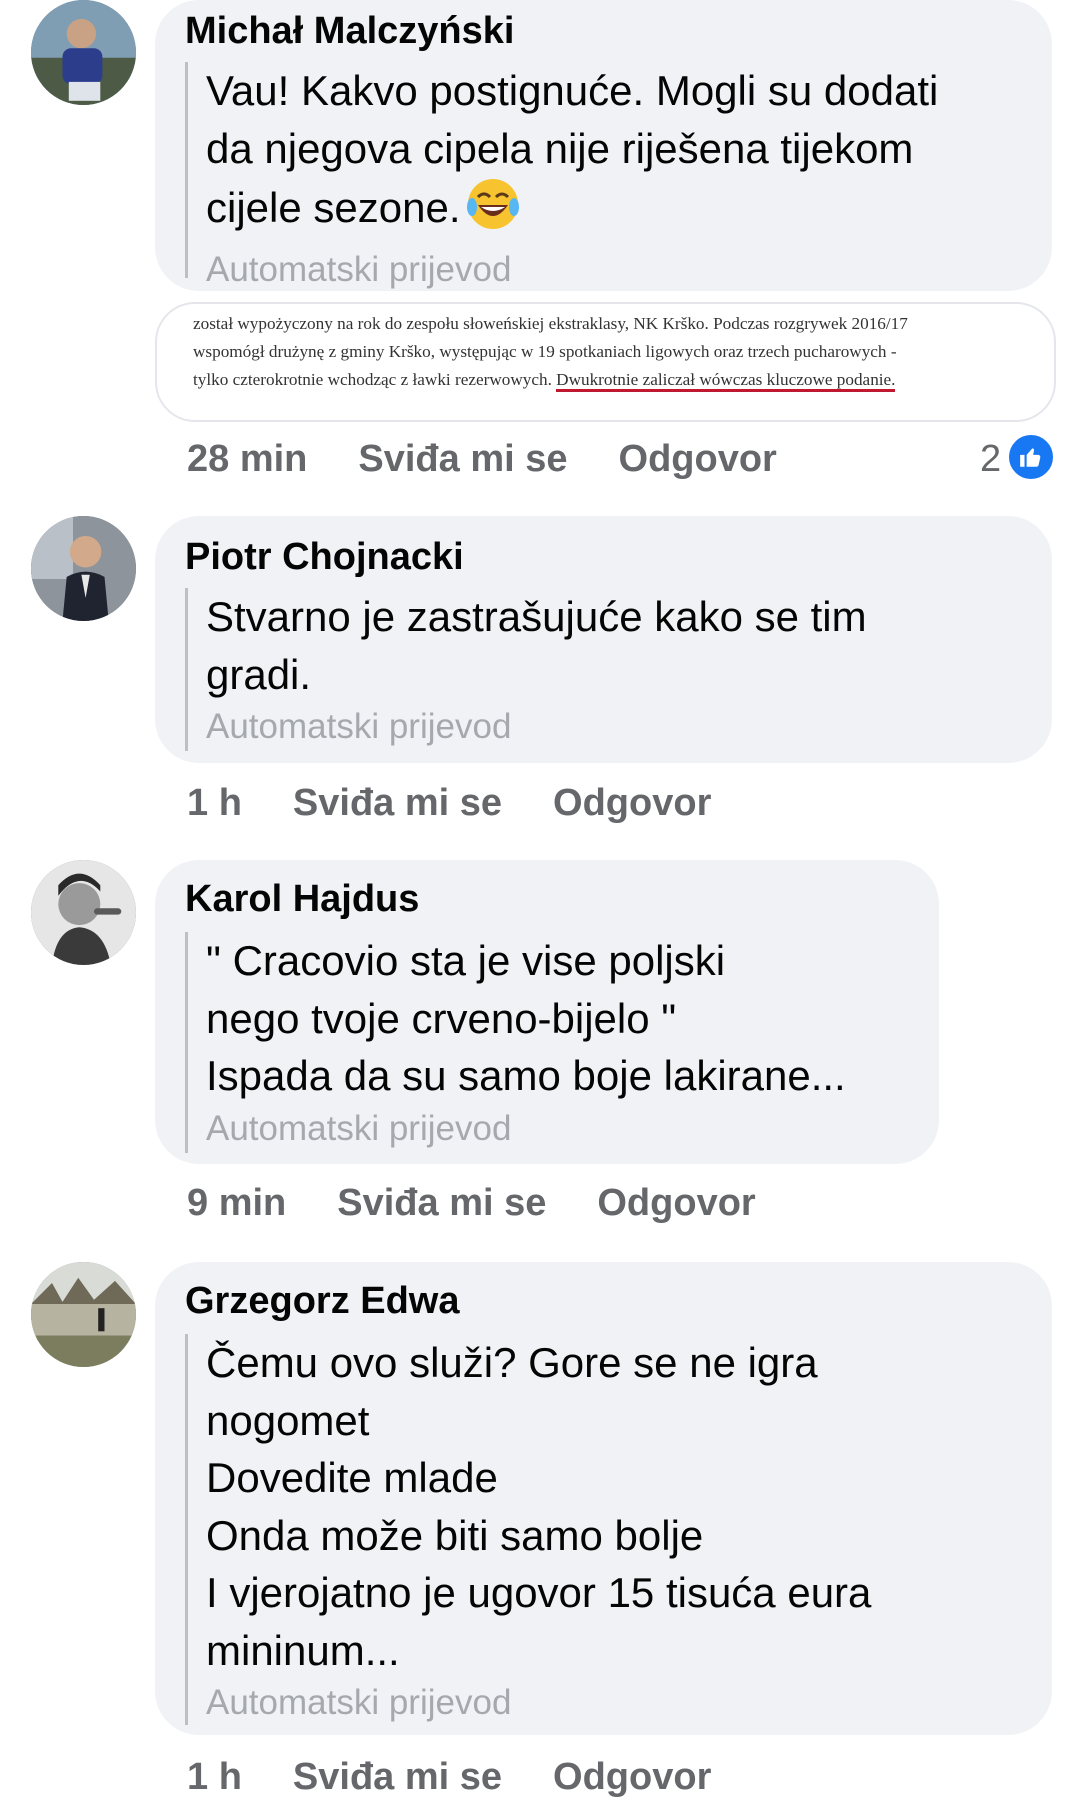 Image resolution: width=1080 pixels, height=1809 pixels. I want to click on comment-timestamp: 9 min, so click(236, 1203).